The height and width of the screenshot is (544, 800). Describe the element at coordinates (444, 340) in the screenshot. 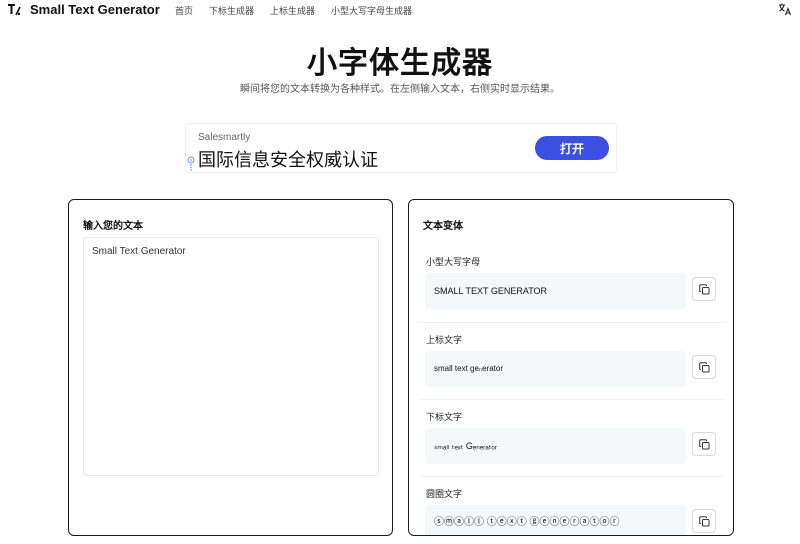

I see `variant-label: 上标文字` at that location.